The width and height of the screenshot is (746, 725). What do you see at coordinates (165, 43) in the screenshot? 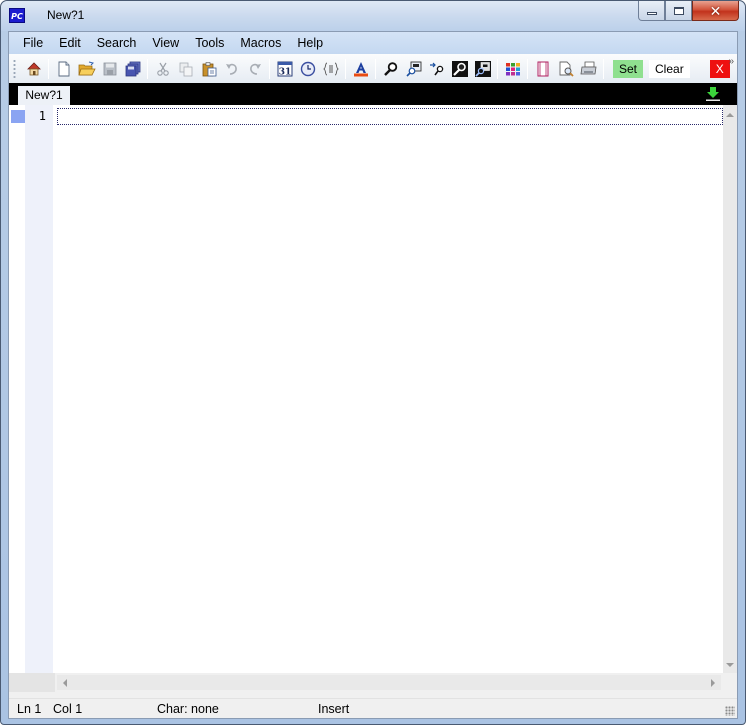
I see `menu-view: View` at bounding box center [165, 43].